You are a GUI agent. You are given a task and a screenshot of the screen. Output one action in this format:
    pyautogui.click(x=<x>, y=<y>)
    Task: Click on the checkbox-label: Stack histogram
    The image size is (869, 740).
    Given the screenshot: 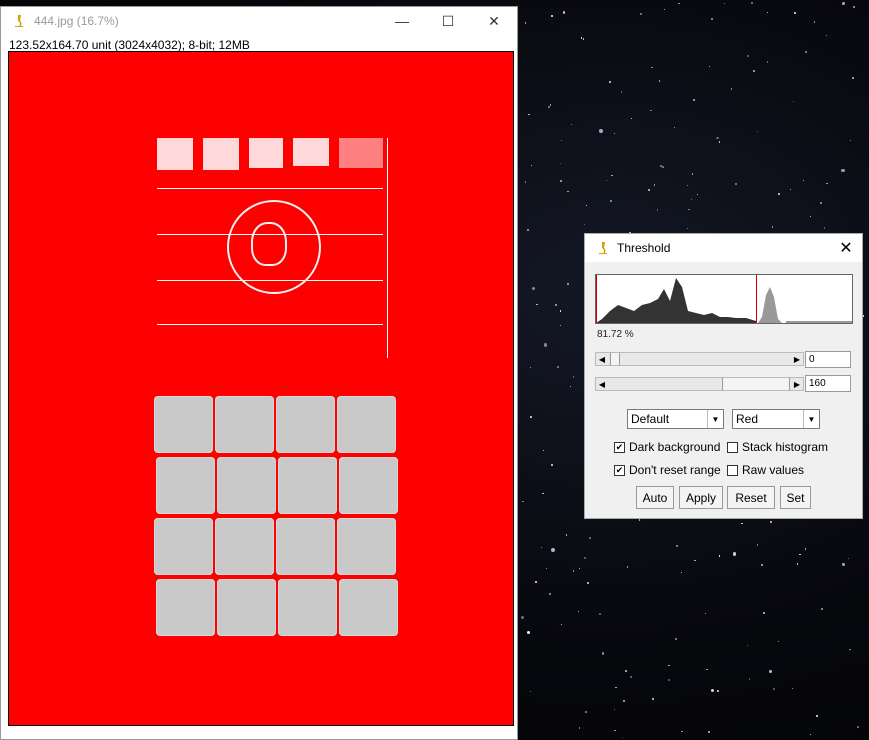 What is the action you would take?
    pyautogui.click(x=785, y=447)
    